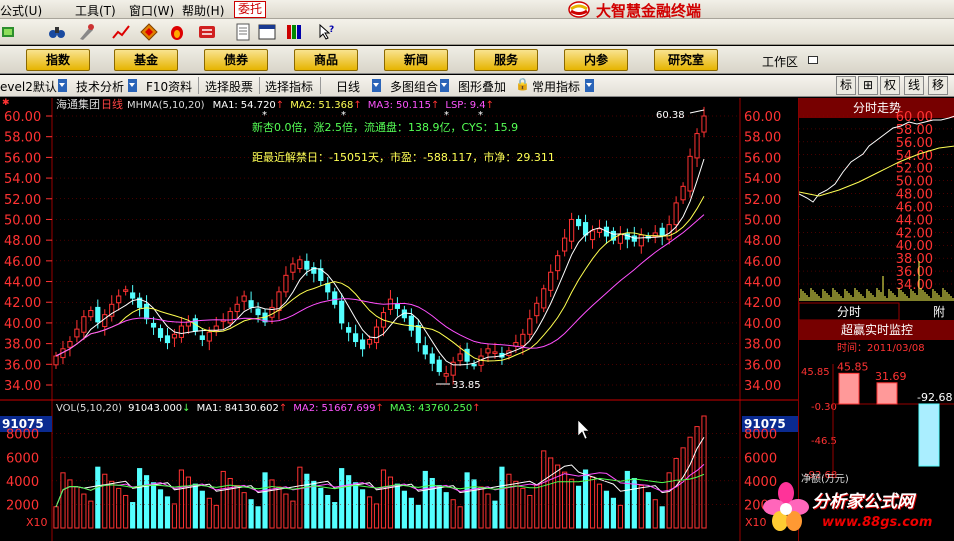 This screenshot has width=954, height=541. Describe the element at coordinates (229, 86) in the screenshot. I see `select-stock-button: 选择股票` at that location.